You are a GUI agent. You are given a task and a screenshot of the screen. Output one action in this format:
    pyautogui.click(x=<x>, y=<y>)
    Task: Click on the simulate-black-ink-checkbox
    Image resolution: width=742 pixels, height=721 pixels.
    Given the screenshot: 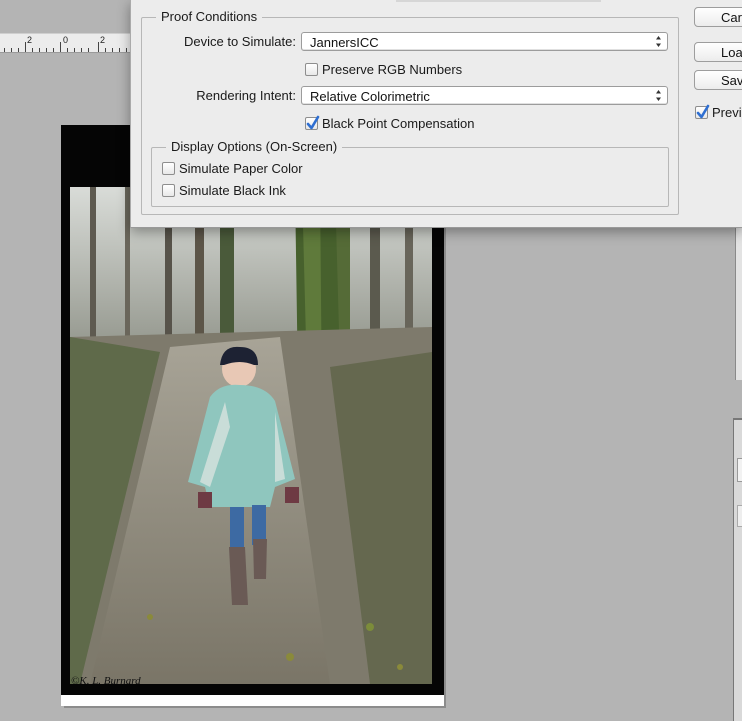 What is the action you would take?
    pyautogui.click(x=168, y=190)
    